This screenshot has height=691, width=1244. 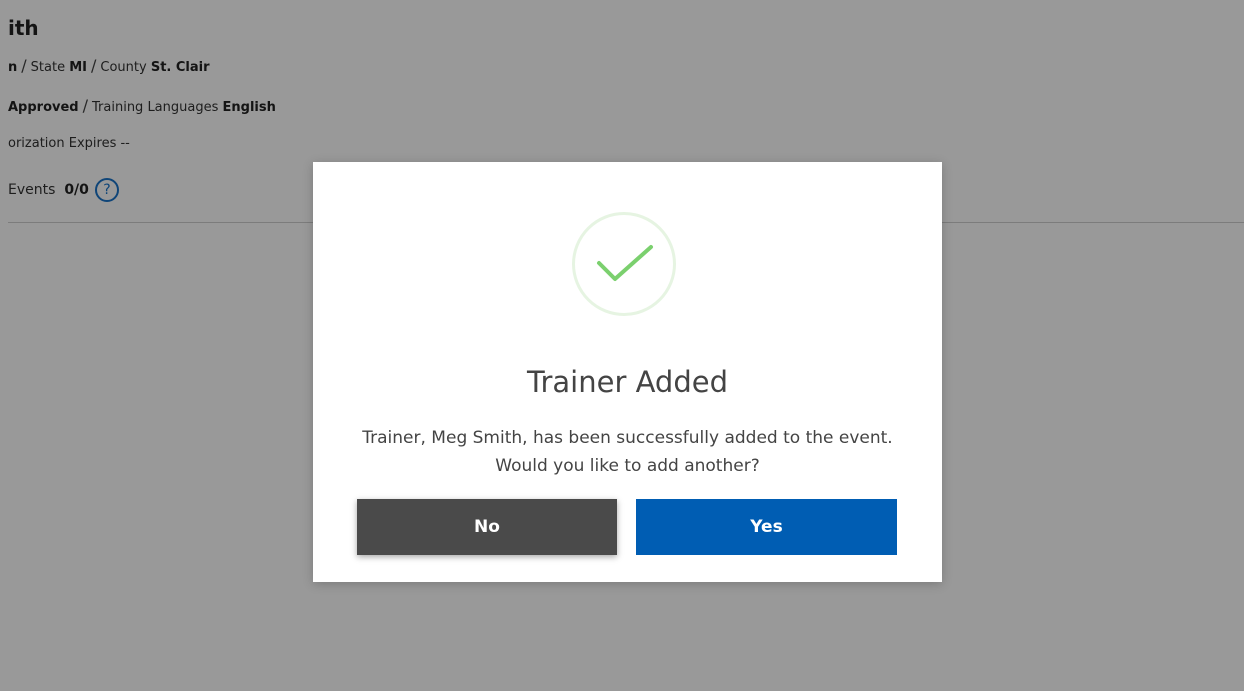 I want to click on dialog-message-line2: Would you like to add another?, so click(x=627, y=466).